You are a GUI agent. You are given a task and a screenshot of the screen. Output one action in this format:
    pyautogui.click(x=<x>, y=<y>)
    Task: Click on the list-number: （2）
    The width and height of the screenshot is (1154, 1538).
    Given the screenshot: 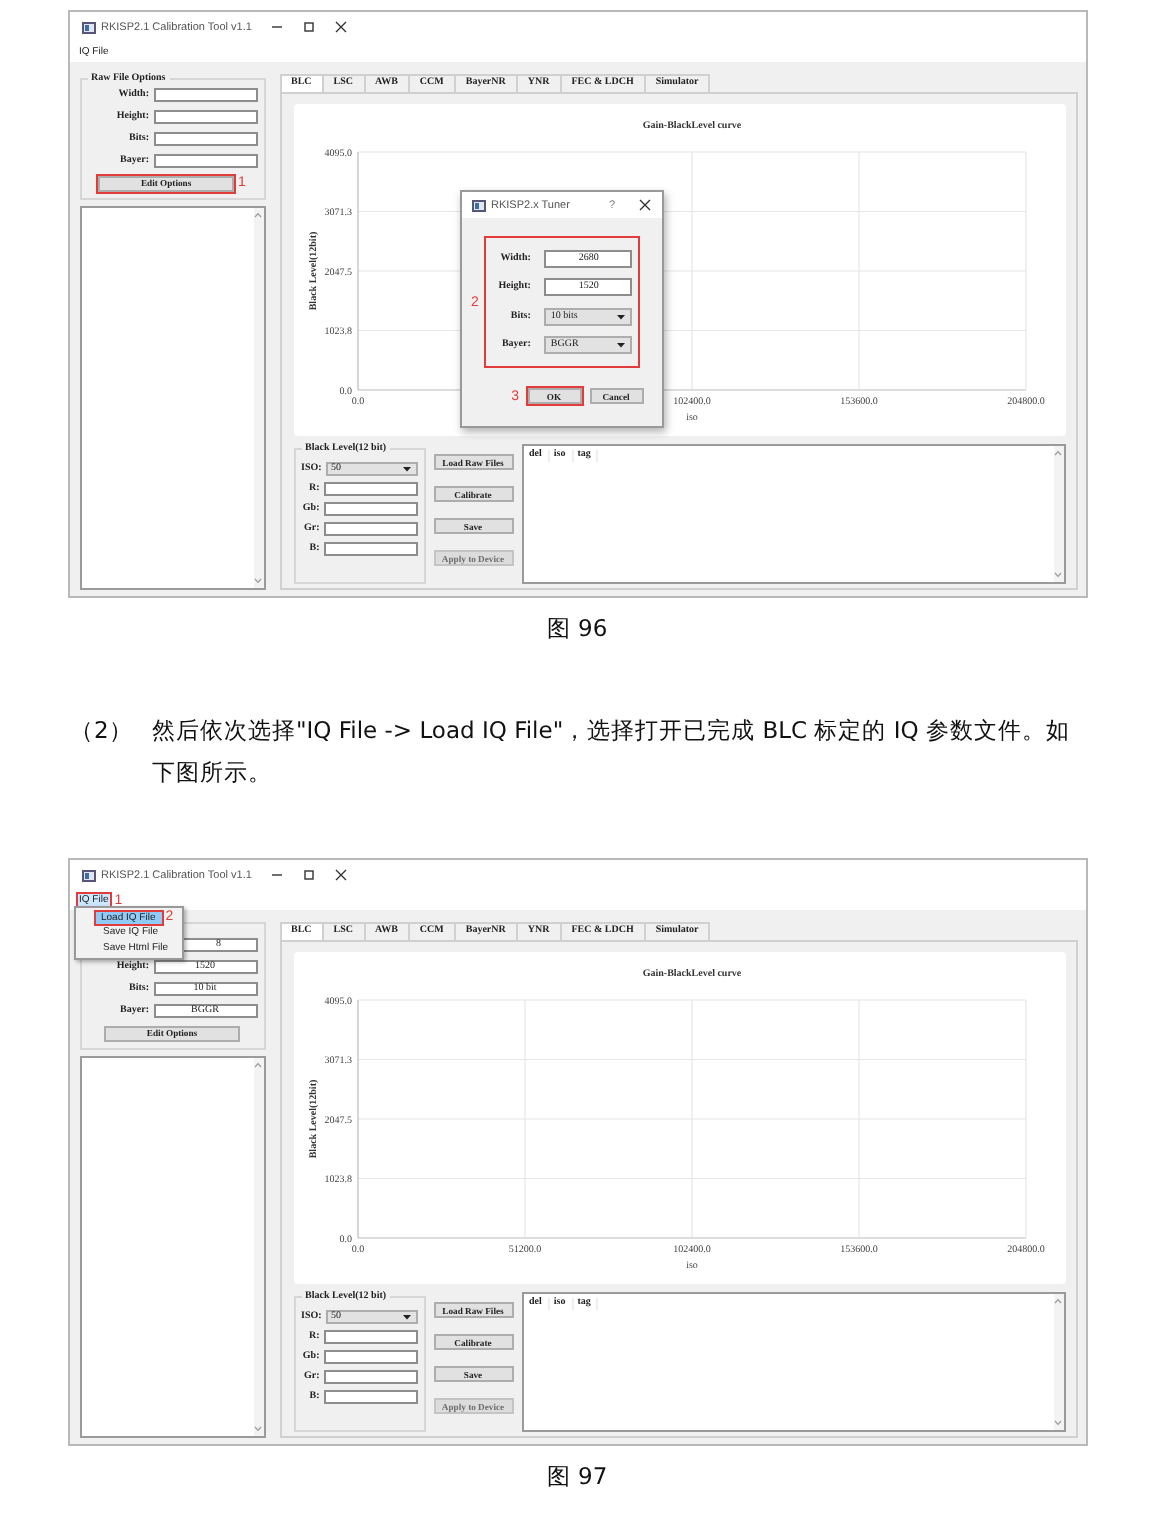 What is the action you would take?
    pyautogui.click(x=102, y=731)
    